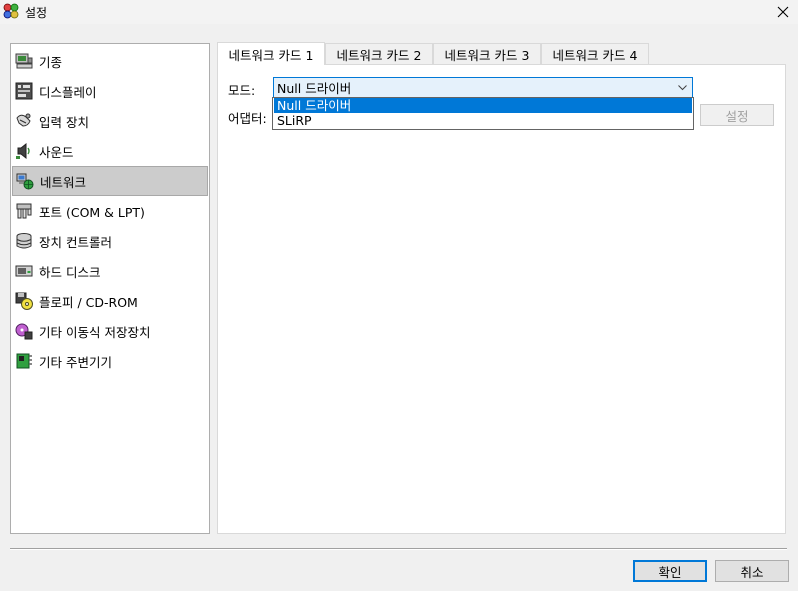  What do you see at coordinates (23, 151) in the screenshot?
I see `sound-icon` at bounding box center [23, 151].